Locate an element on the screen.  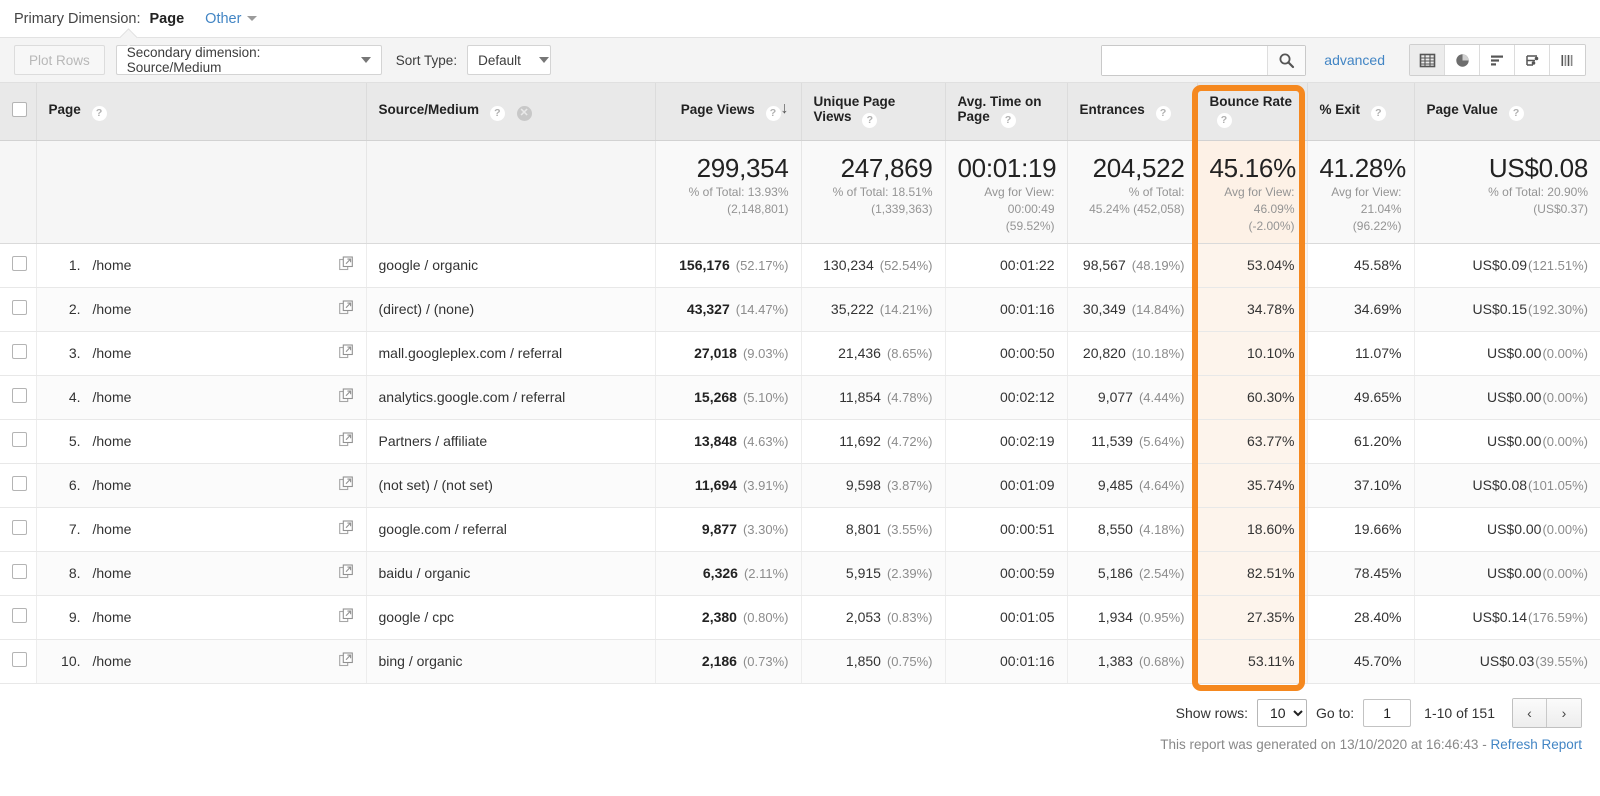
header-page-views: Page Views ? ↓ is located at coordinates (728, 112).